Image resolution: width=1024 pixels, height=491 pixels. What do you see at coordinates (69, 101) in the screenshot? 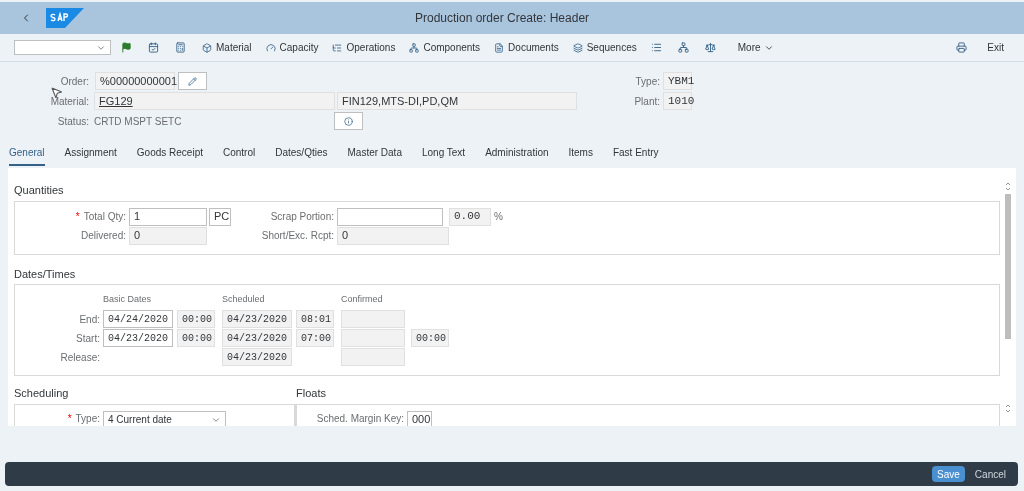
I see `field-label: Material:` at bounding box center [69, 101].